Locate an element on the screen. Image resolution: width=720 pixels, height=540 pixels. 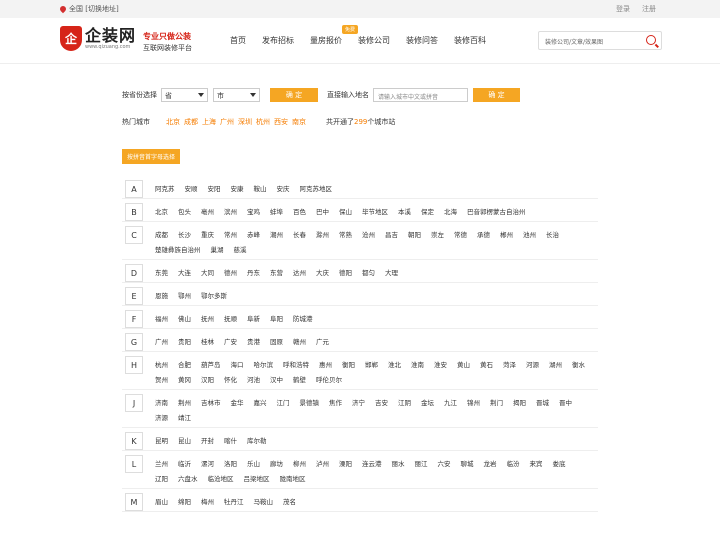
city-link: 杭州 is located at coordinates (161, 364).